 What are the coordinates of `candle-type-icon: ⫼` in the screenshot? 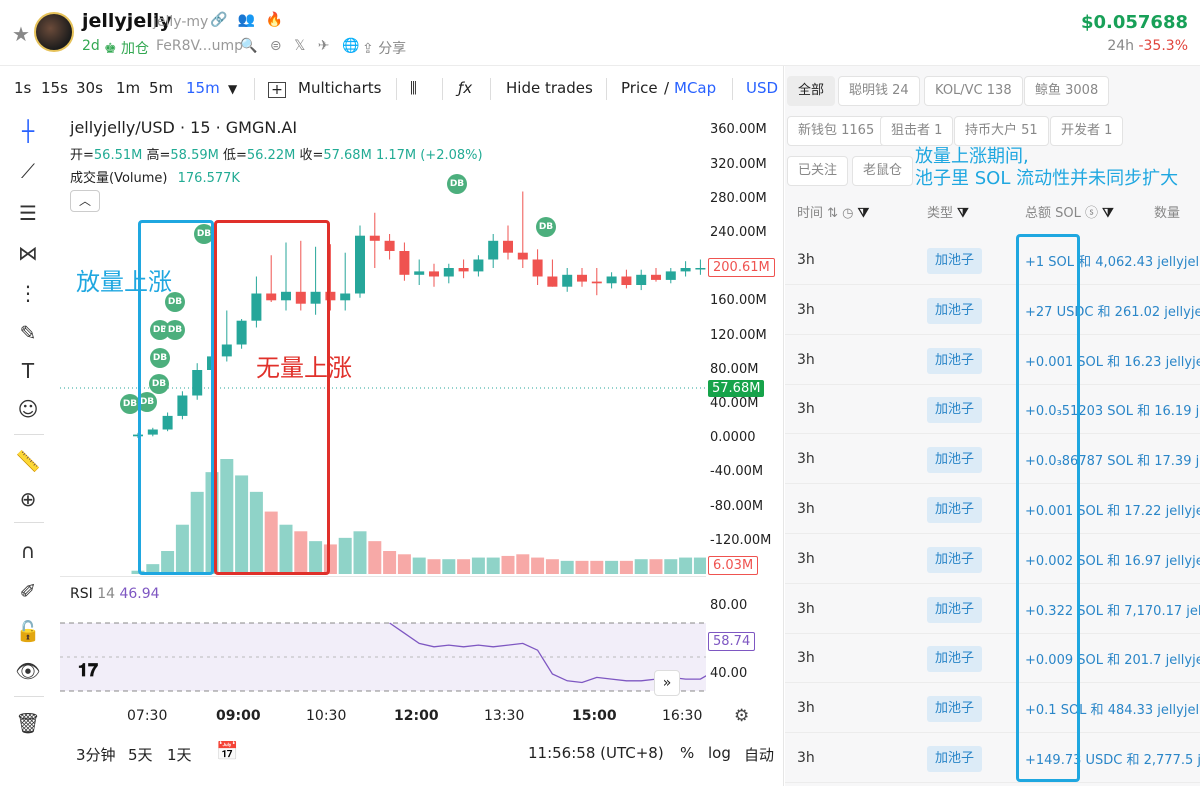 It's located at (413, 88).